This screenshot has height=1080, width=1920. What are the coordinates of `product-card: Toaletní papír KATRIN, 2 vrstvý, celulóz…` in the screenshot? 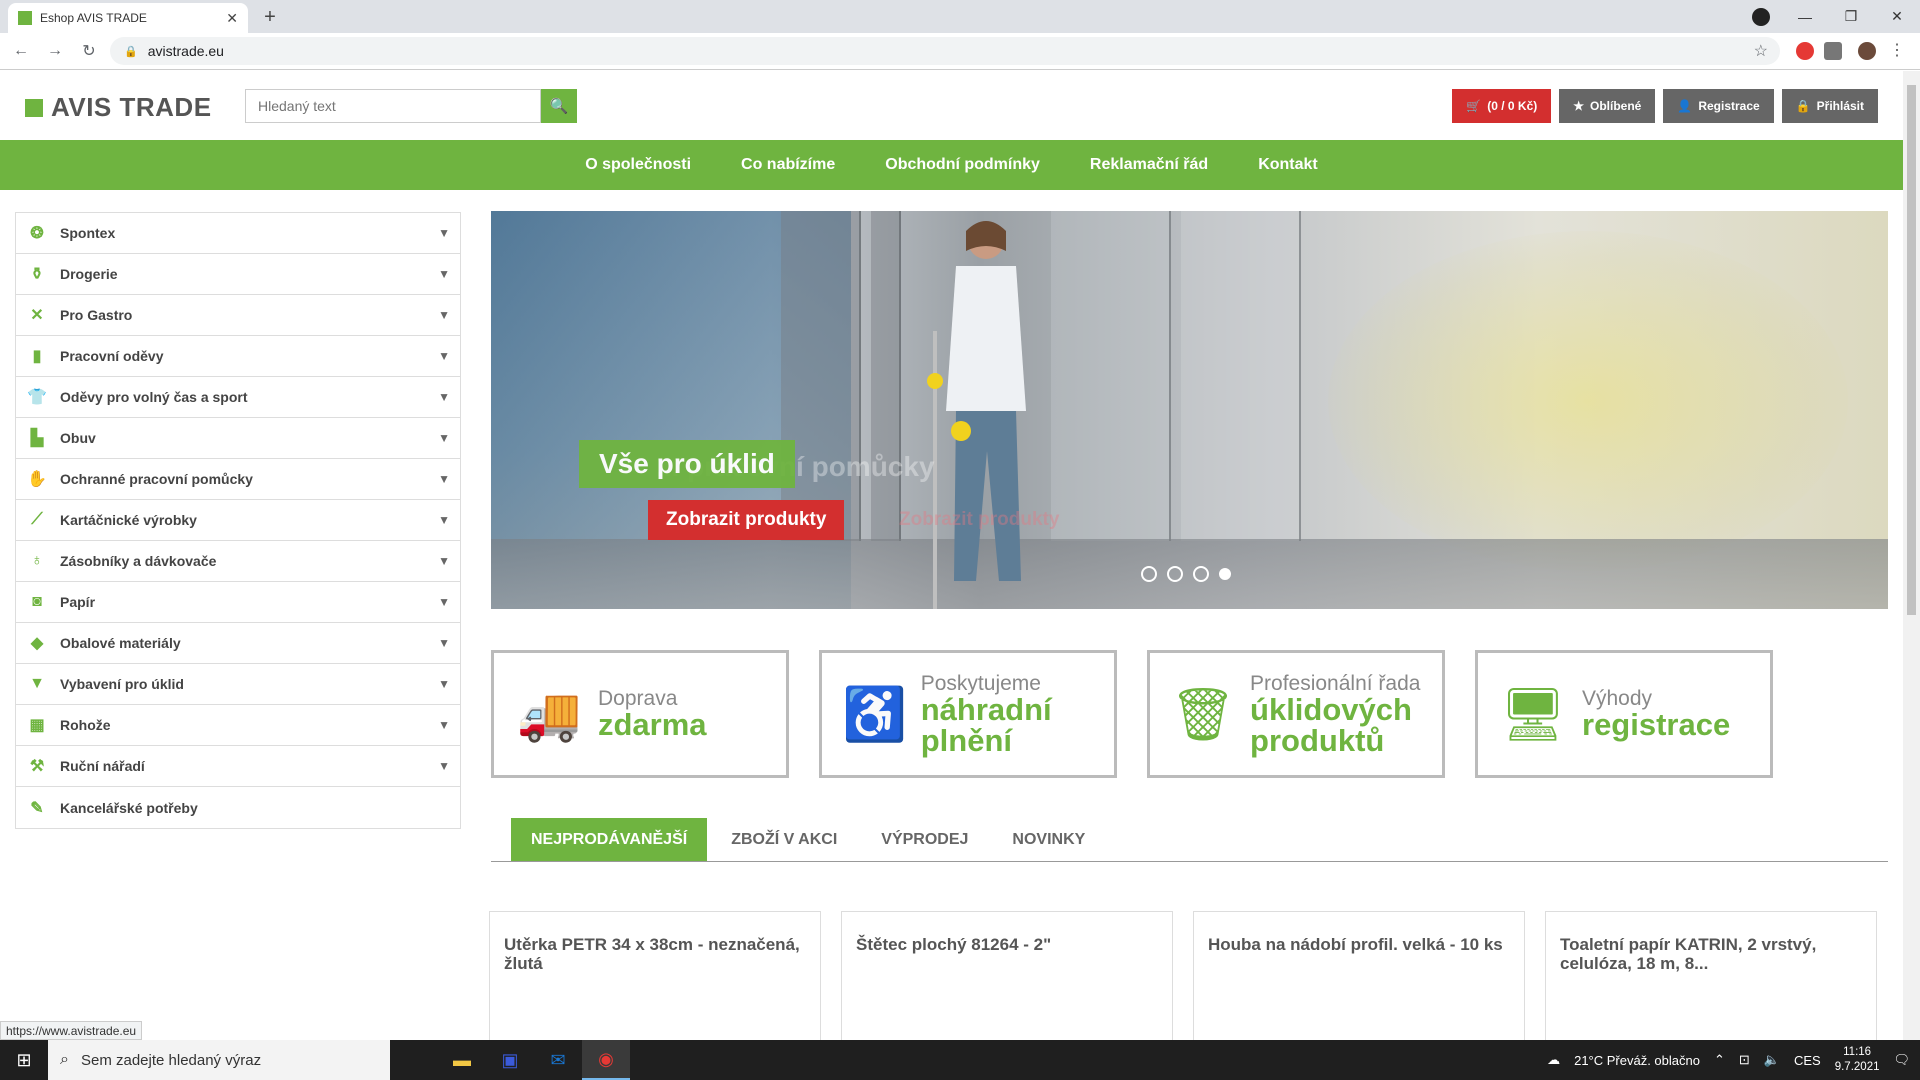 It's located at (1711, 976).